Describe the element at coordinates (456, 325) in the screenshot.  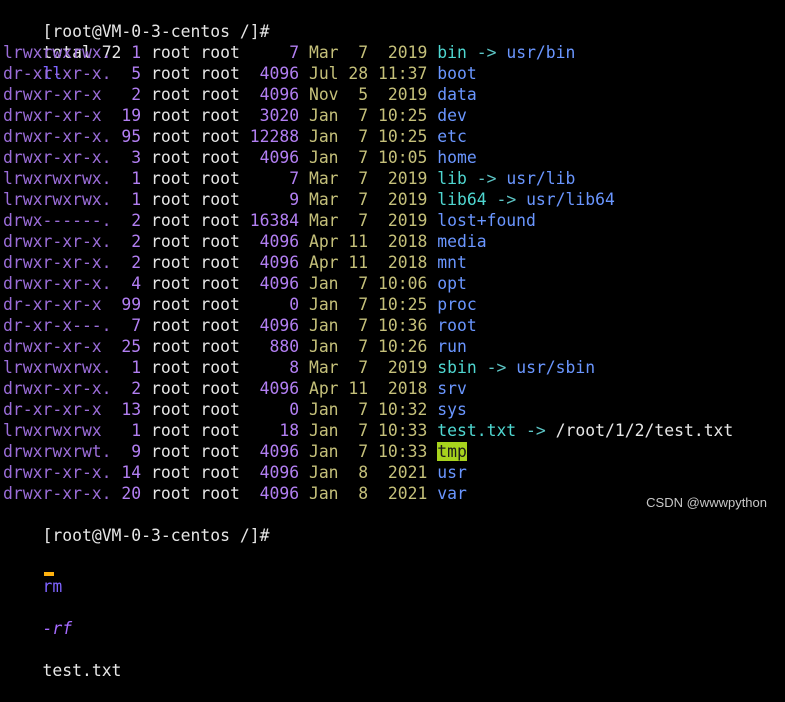
I see `file-name: root` at that location.